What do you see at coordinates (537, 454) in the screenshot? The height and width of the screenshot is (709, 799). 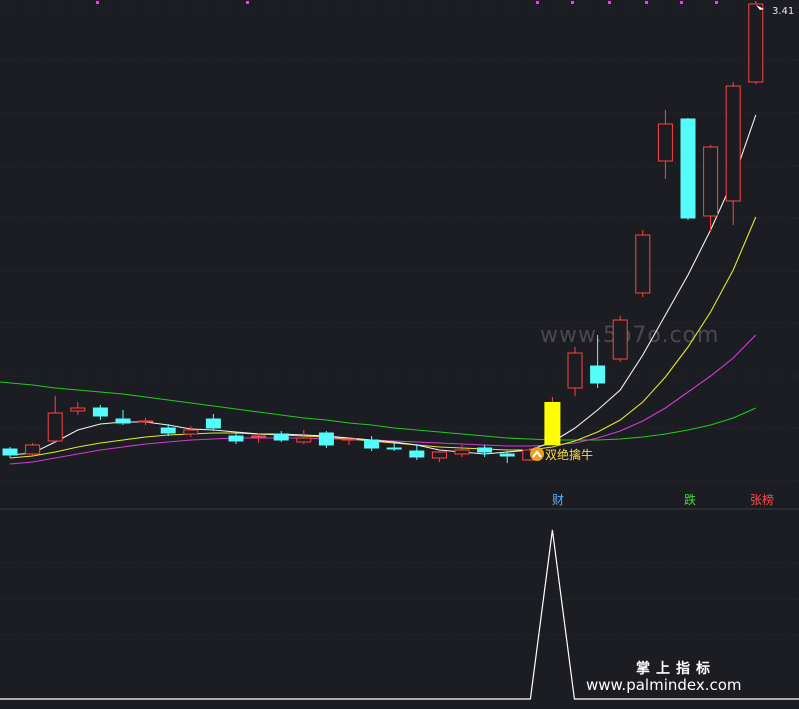 I see `up-arrow-icon` at bounding box center [537, 454].